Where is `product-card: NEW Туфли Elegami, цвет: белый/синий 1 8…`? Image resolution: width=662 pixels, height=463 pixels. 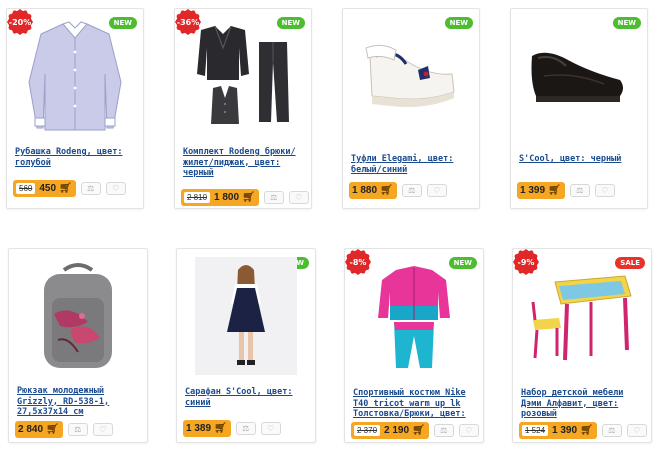
product-card: NEW Туфли Elegami, цвет: белый/синий 1 8… is located at coordinates (411, 108).